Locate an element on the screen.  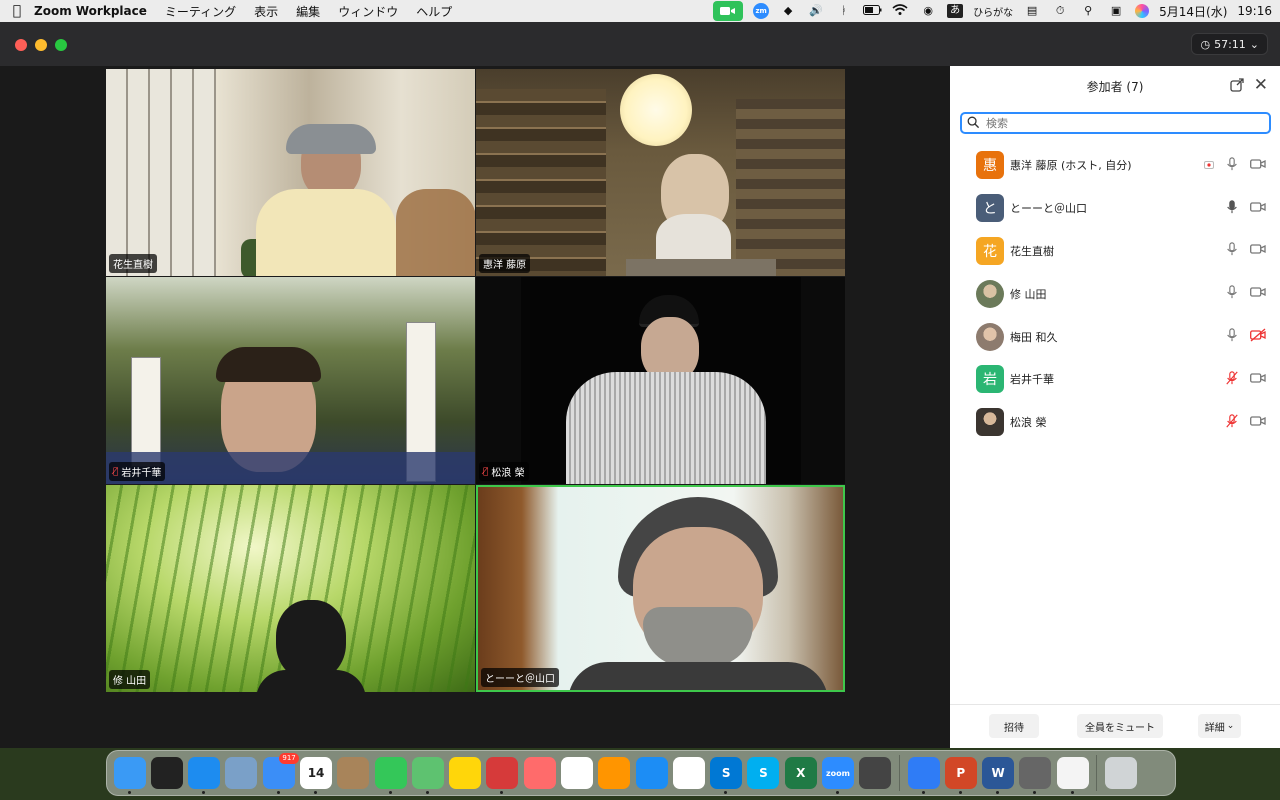
control-center-icon: ▣ is located at coordinates (1116, 11).